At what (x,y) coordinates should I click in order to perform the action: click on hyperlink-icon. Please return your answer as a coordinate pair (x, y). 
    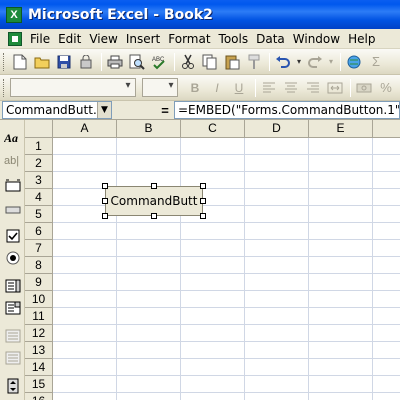
    Looking at the image, I should click on (354, 62).